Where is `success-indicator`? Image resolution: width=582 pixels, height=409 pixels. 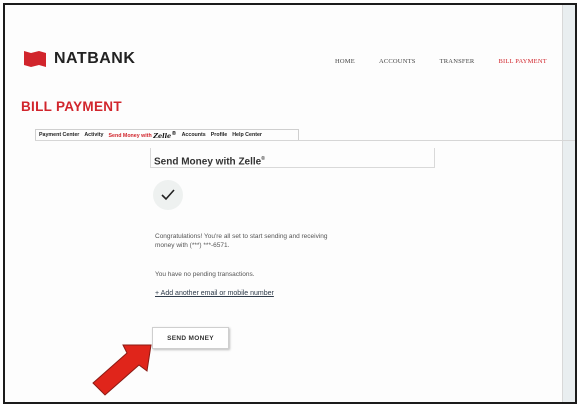
success-indicator is located at coordinates (168, 195).